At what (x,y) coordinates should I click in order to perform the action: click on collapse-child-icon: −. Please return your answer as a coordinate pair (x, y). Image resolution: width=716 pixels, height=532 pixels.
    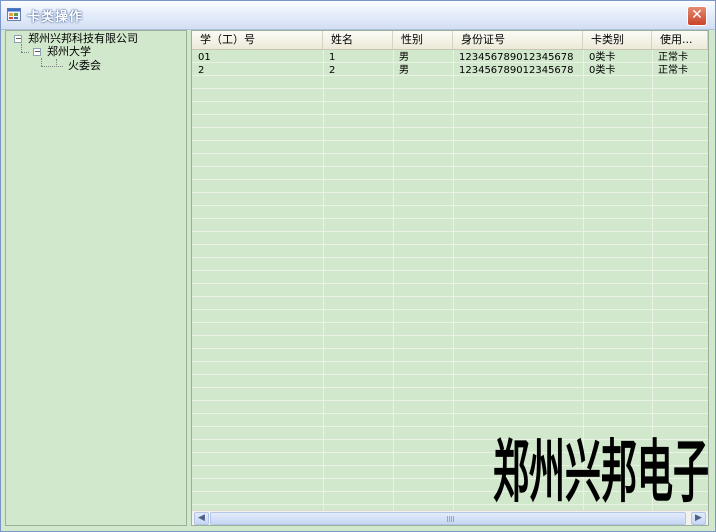
    Looking at the image, I should click on (37, 52).